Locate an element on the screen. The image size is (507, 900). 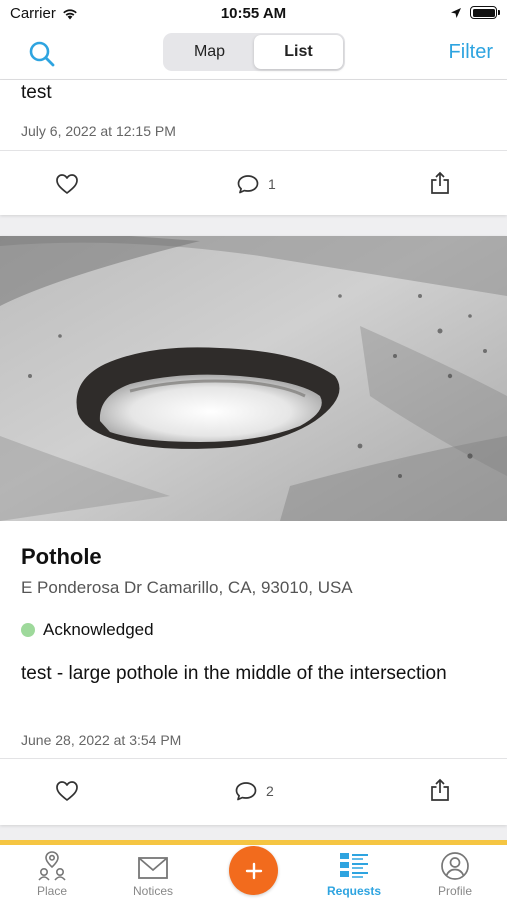
search-button is located at coordinates (42, 54).